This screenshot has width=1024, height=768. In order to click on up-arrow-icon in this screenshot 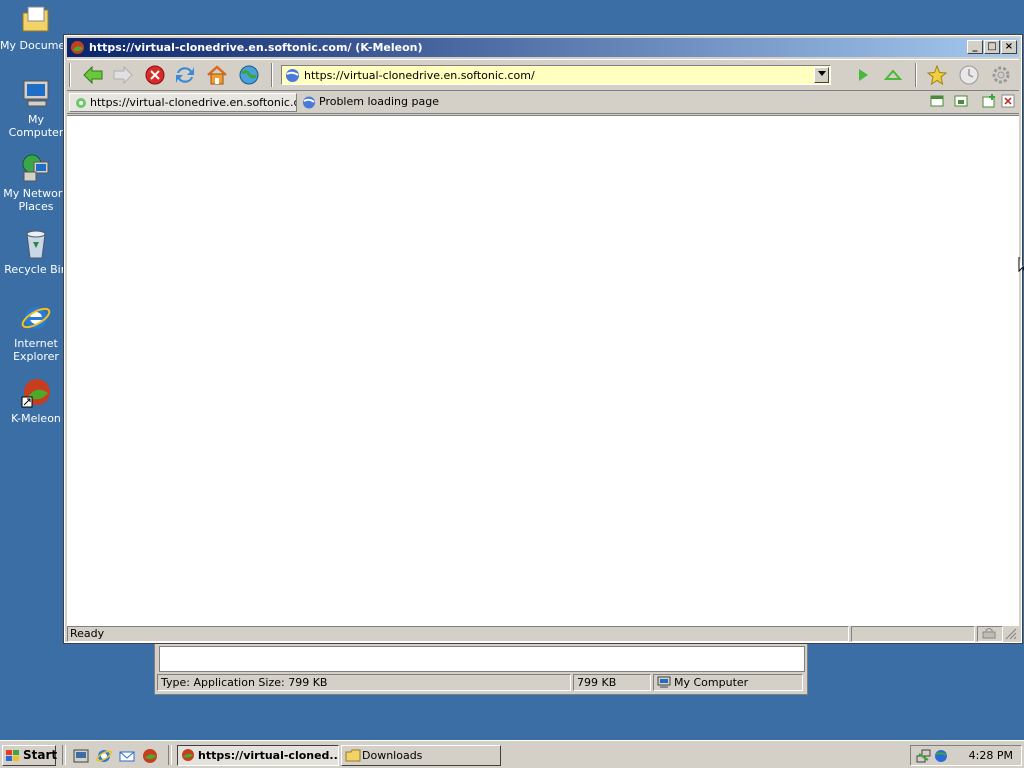, I will do `click(893, 74)`.